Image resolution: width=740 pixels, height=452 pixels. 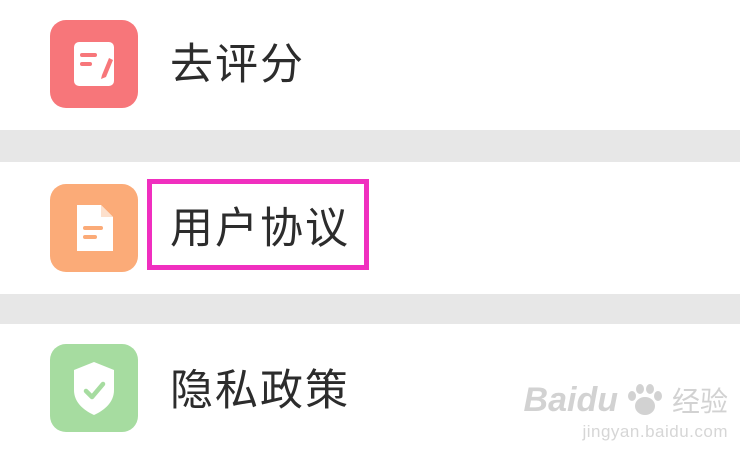 What do you see at coordinates (626, 411) in the screenshot?
I see `baidu-jingyan-watermark: Baidu 经验 jingyan.baidu.com` at bounding box center [626, 411].